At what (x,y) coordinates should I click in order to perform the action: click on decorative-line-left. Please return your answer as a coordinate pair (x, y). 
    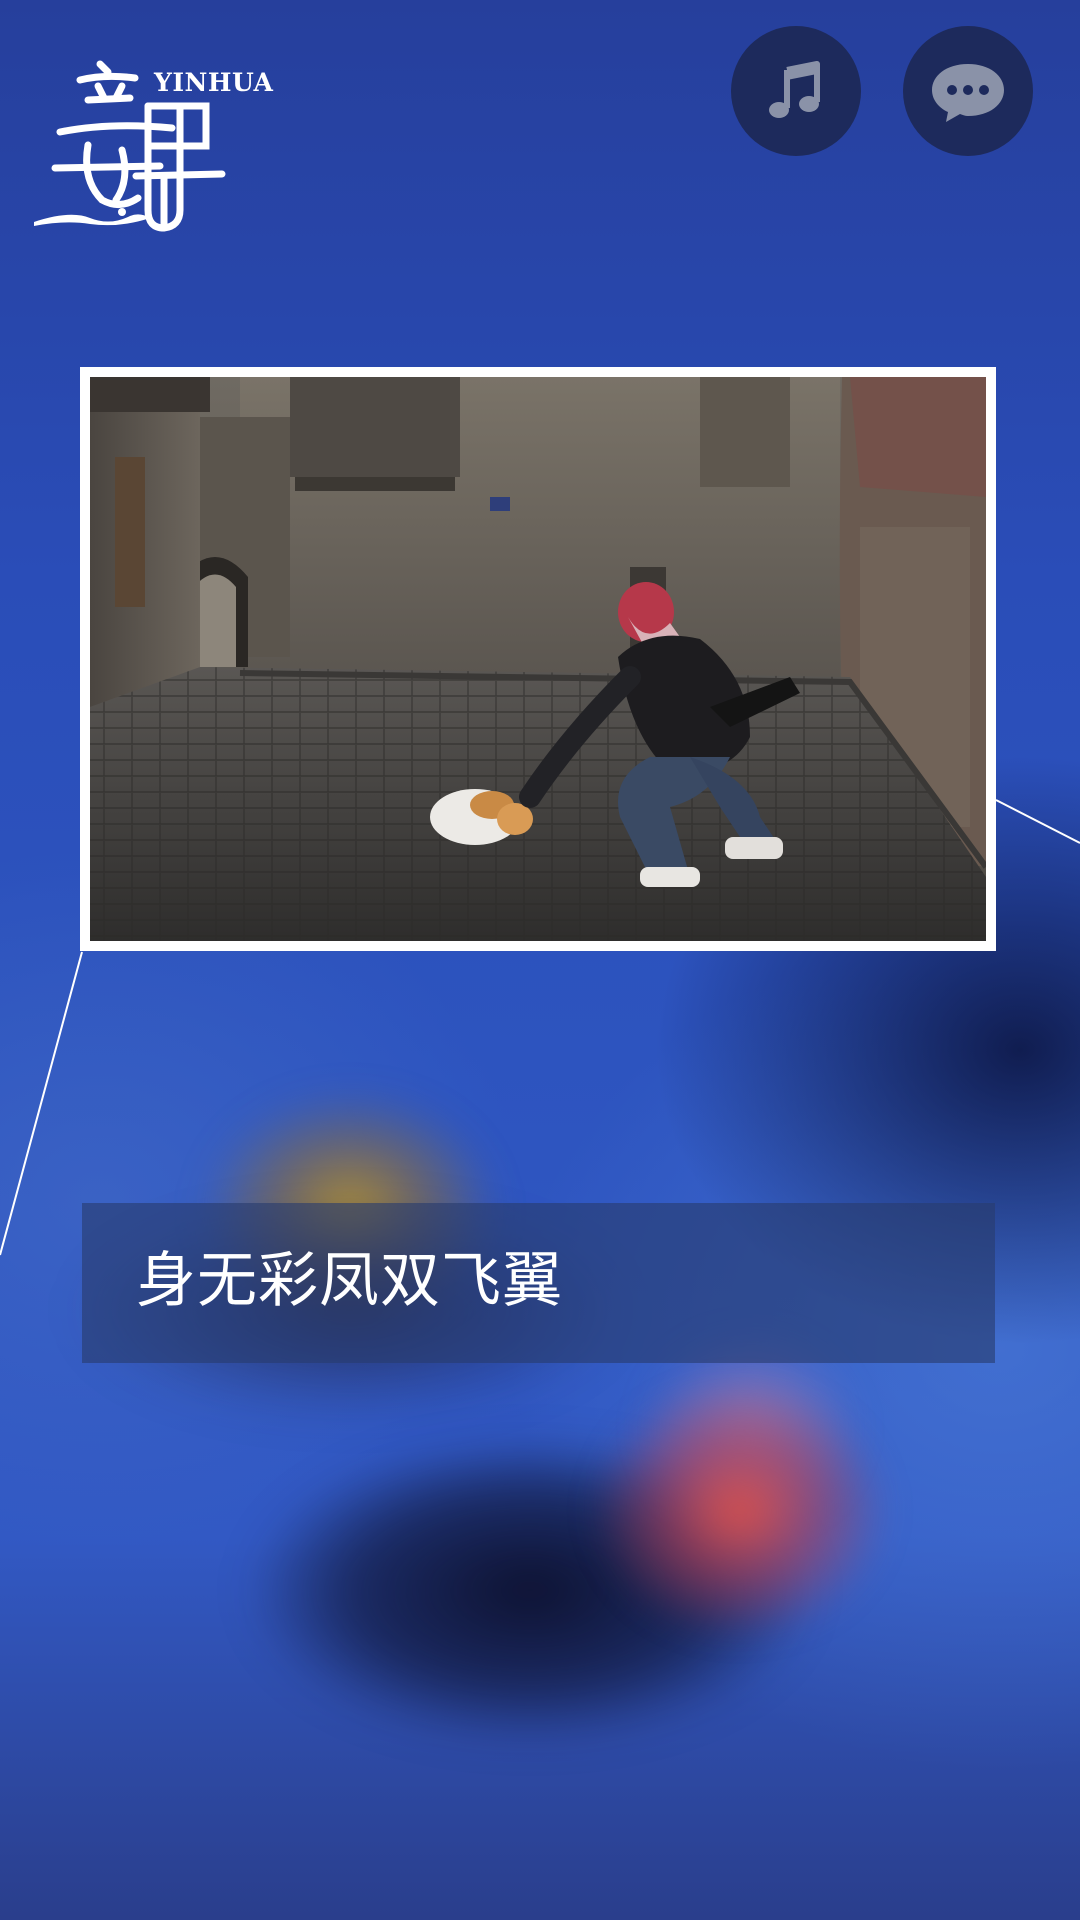
    Looking at the image, I should click on (41, 1103).